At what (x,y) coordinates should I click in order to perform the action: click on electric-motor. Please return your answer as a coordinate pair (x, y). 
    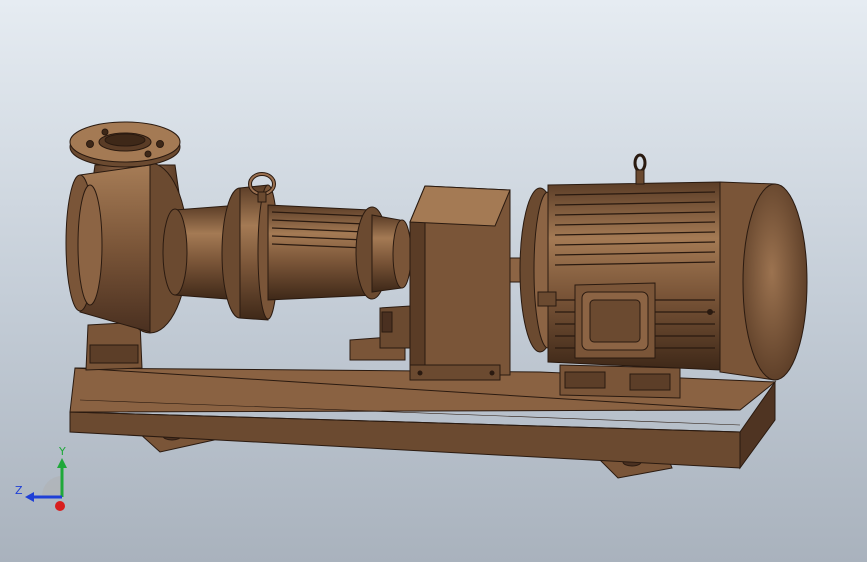
    Looking at the image, I should click on (663, 276).